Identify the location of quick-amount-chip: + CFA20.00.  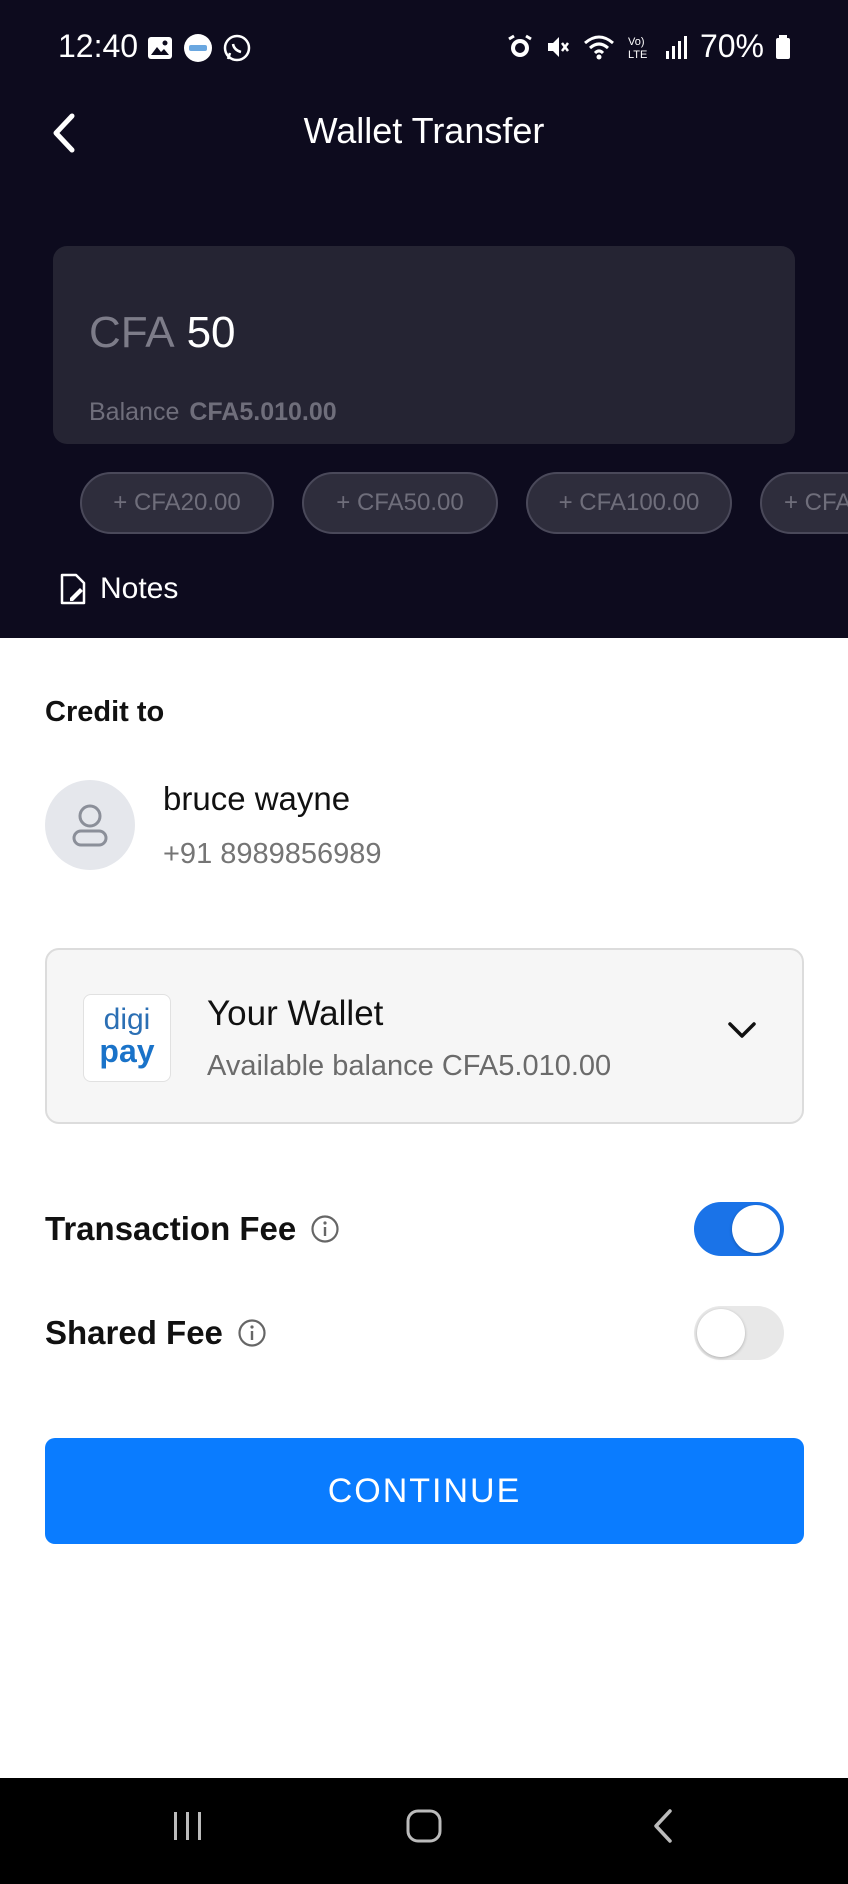
(177, 503).